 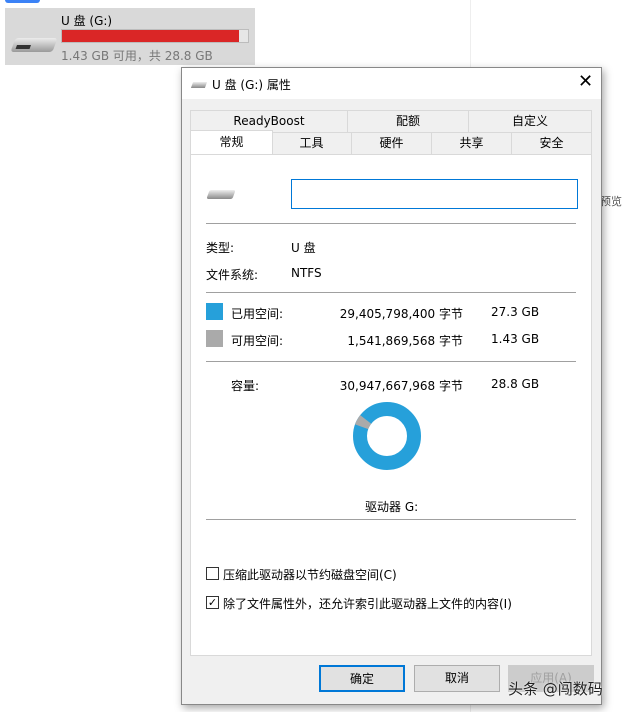 I want to click on capacity-label: 容量:, so click(x=245, y=386).